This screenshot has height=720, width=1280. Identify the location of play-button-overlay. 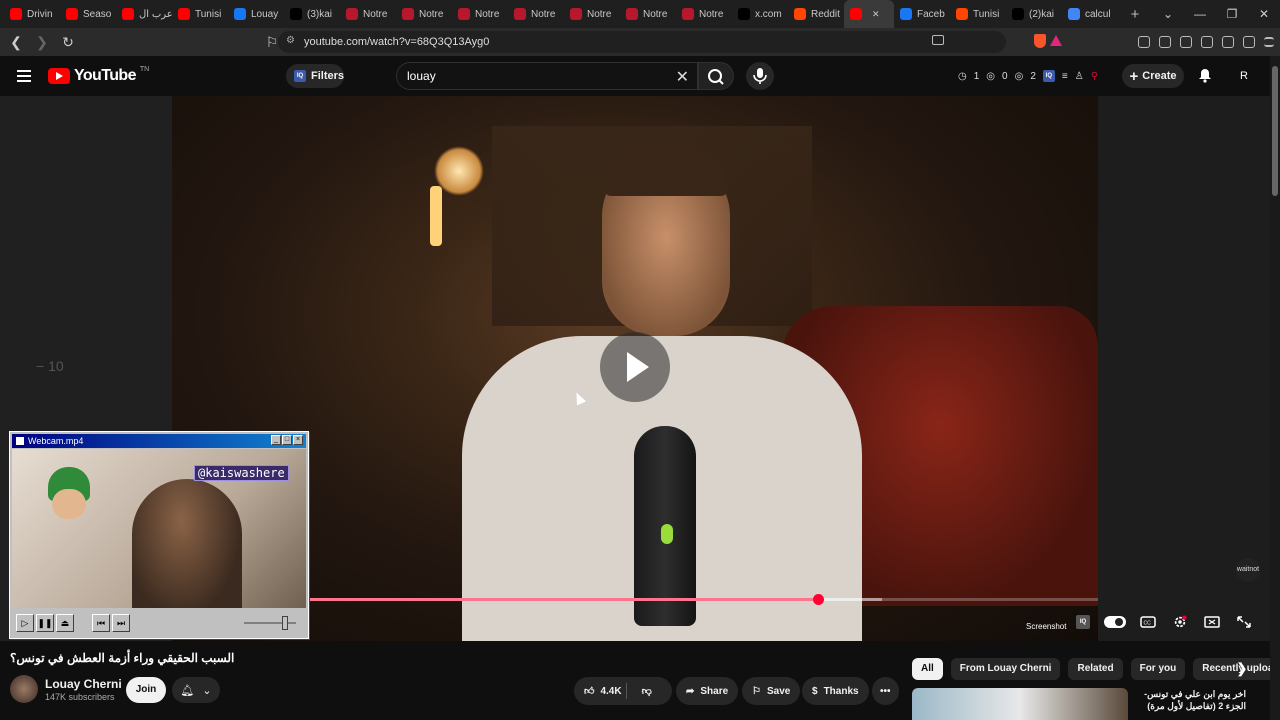
(635, 367).